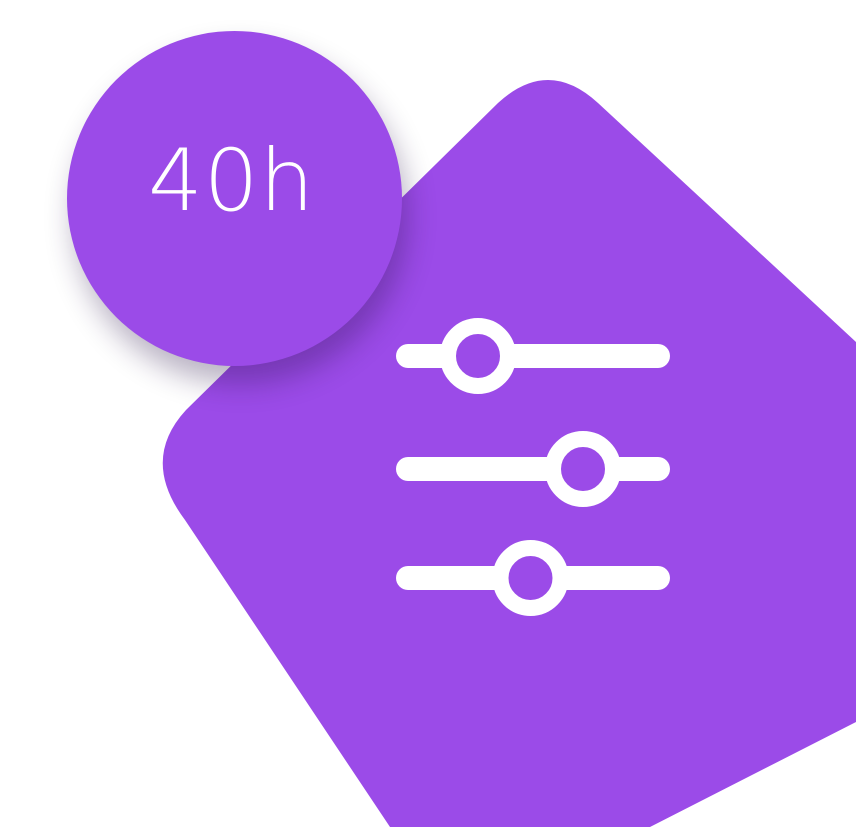  What do you see at coordinates (478, 356) in the screenshot?
I see `slider-1-knob` at bounding box center [478, 356].